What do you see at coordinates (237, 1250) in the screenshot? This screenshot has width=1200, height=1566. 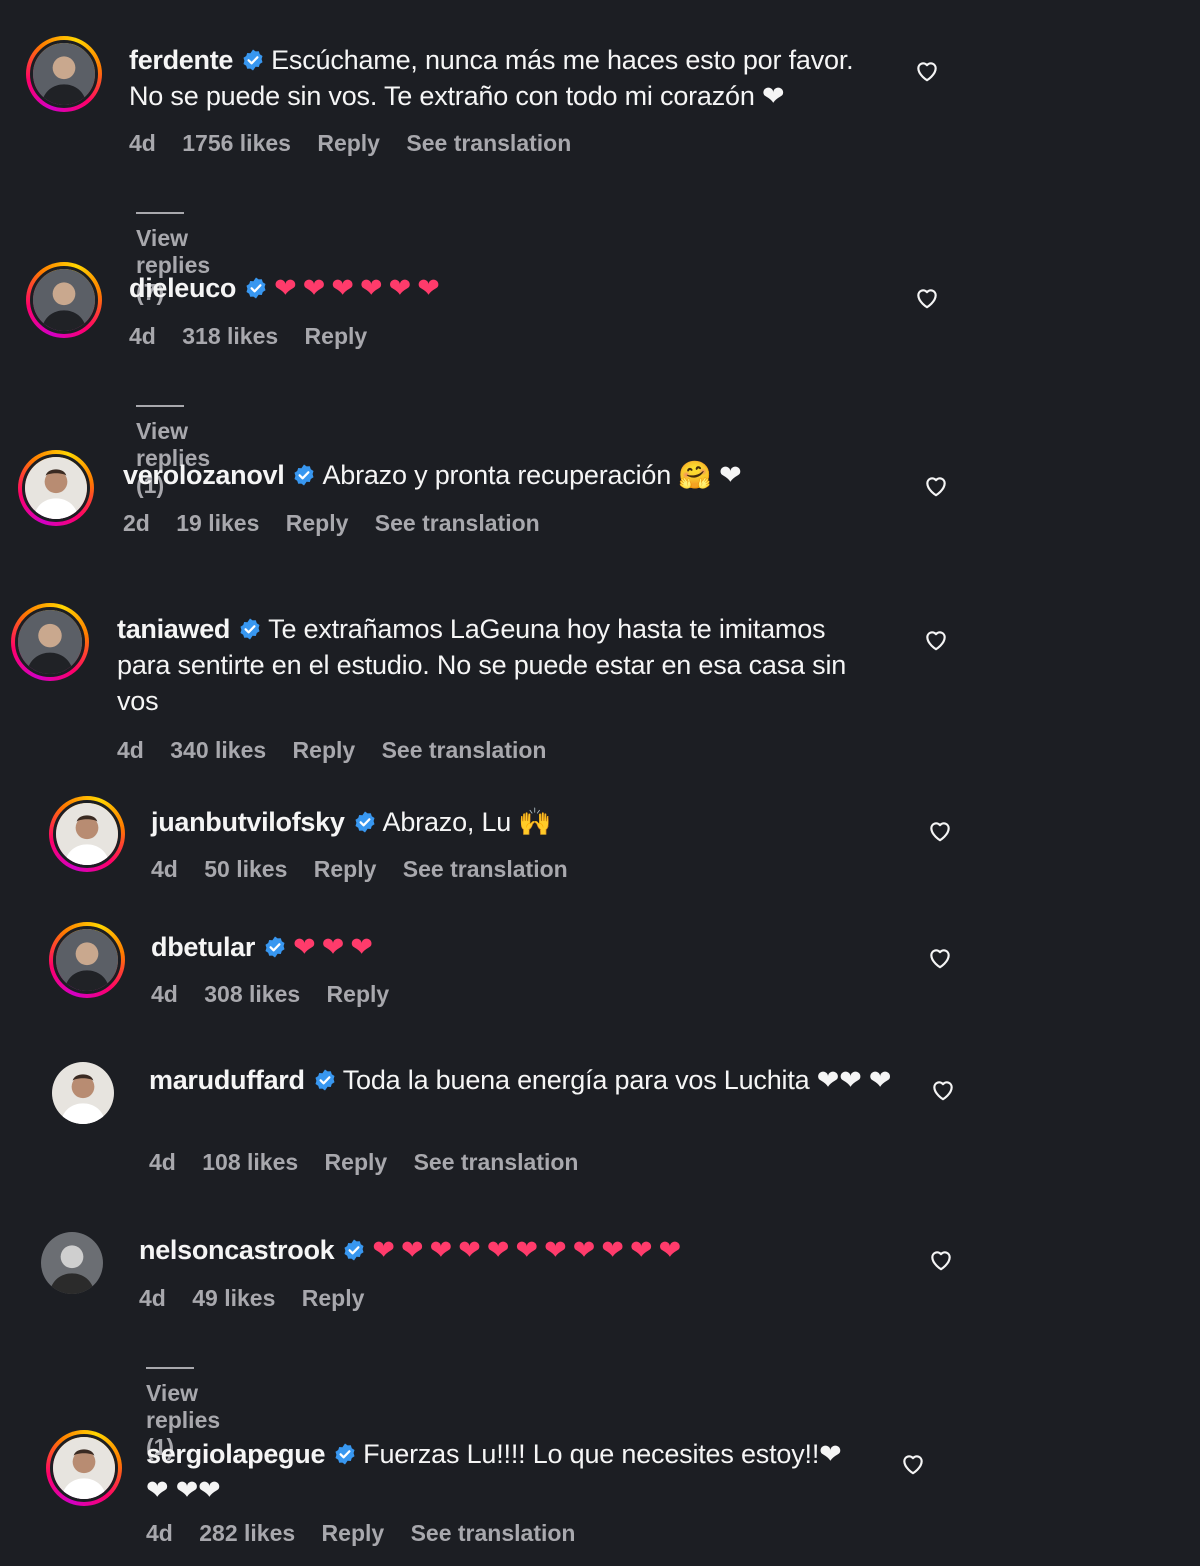 I see `username: nelsoncastrook` at bounding box center [237, 1250].